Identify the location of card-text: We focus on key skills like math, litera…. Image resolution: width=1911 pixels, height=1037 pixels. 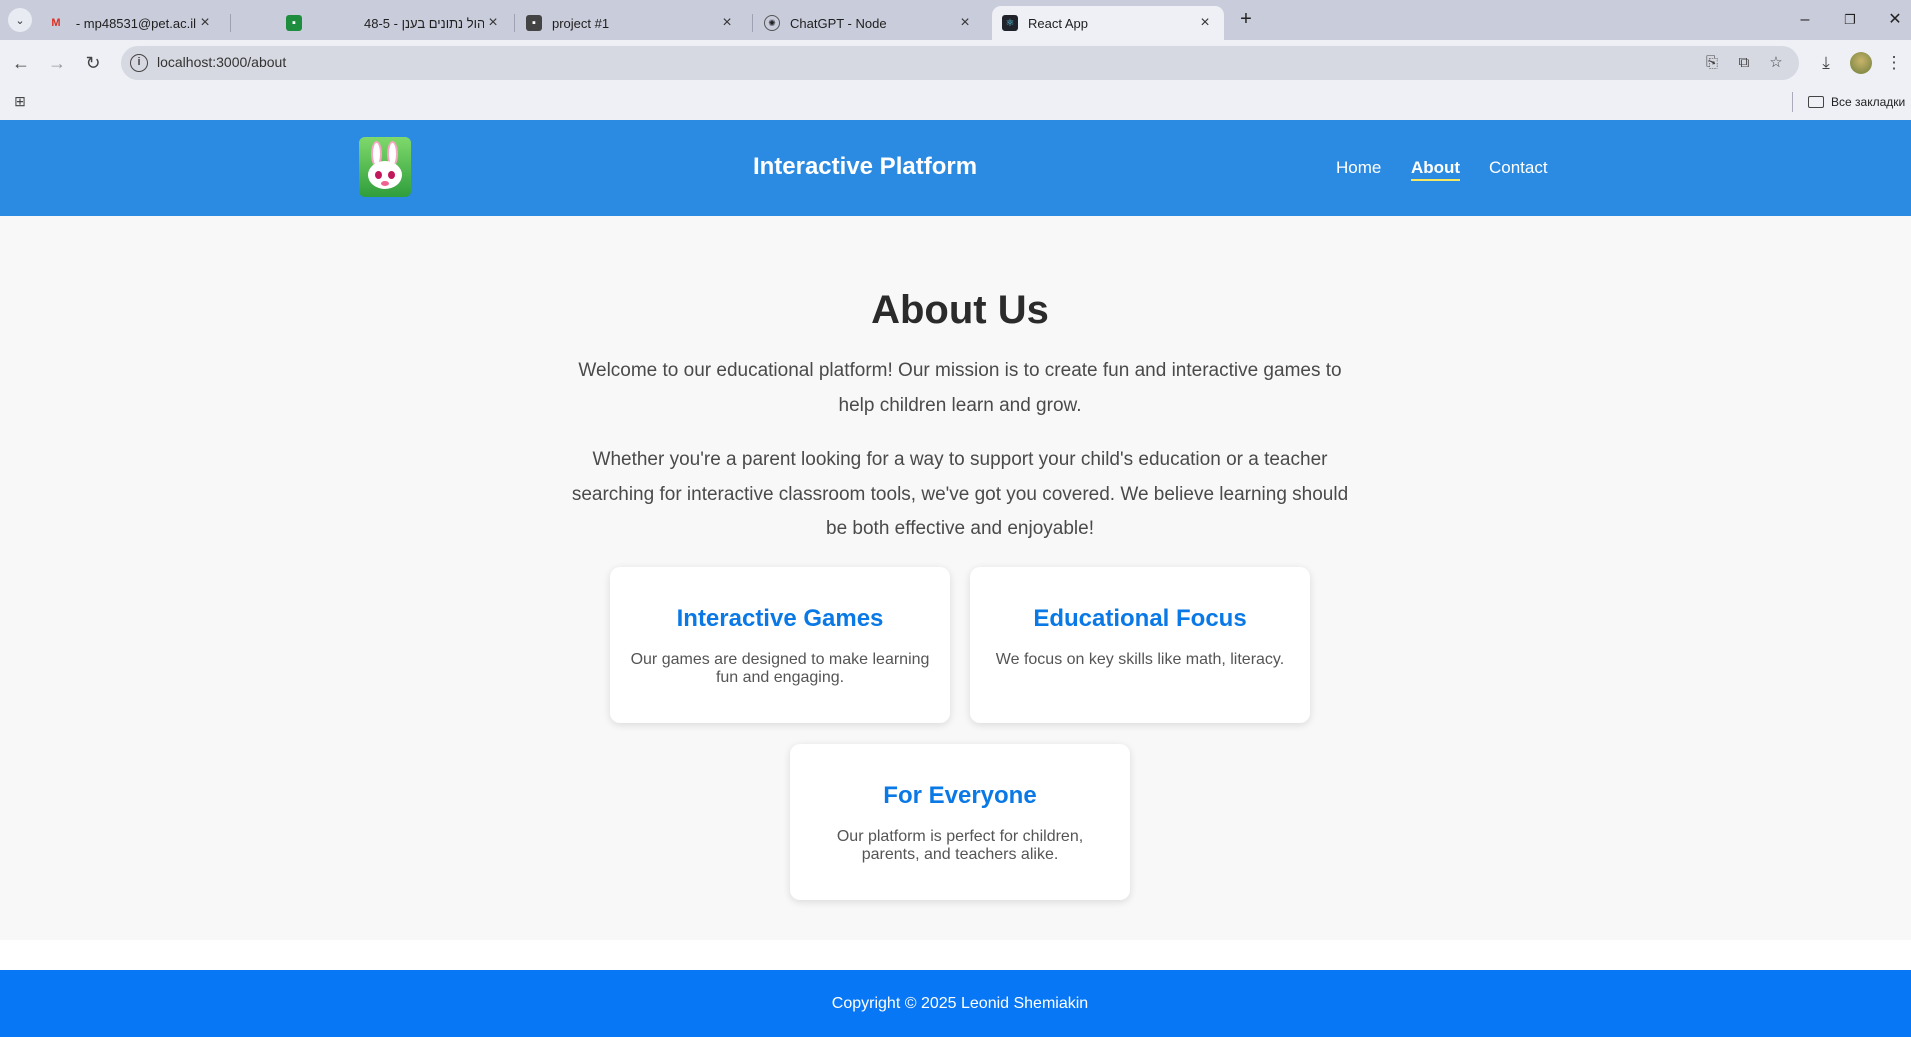
(1140, 659).